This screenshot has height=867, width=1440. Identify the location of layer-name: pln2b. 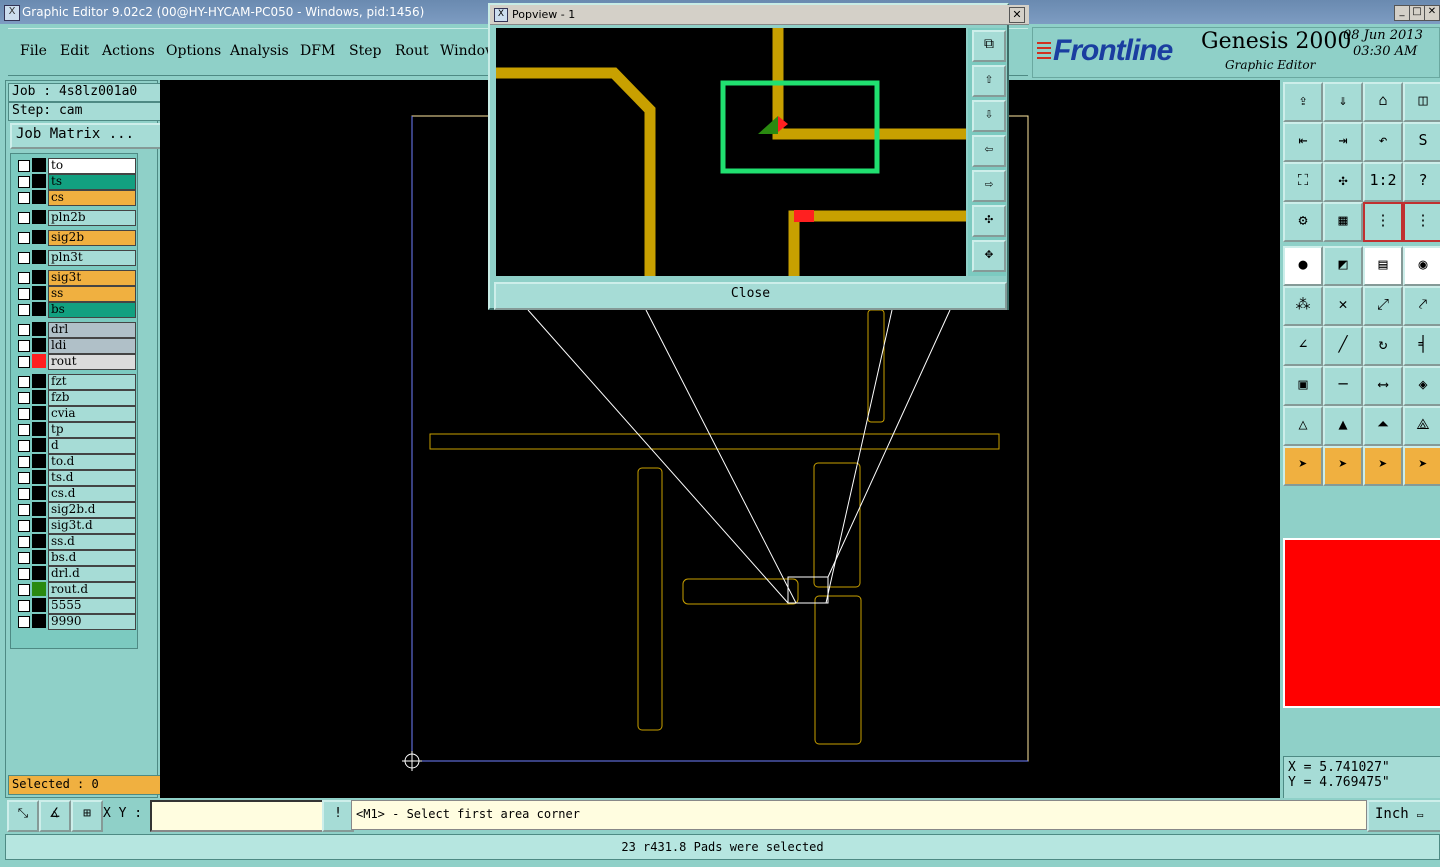
(92, 218).